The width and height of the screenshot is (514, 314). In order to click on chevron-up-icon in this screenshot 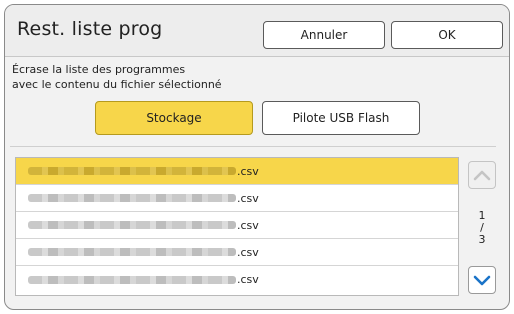, I will do `click(482, 175)`.